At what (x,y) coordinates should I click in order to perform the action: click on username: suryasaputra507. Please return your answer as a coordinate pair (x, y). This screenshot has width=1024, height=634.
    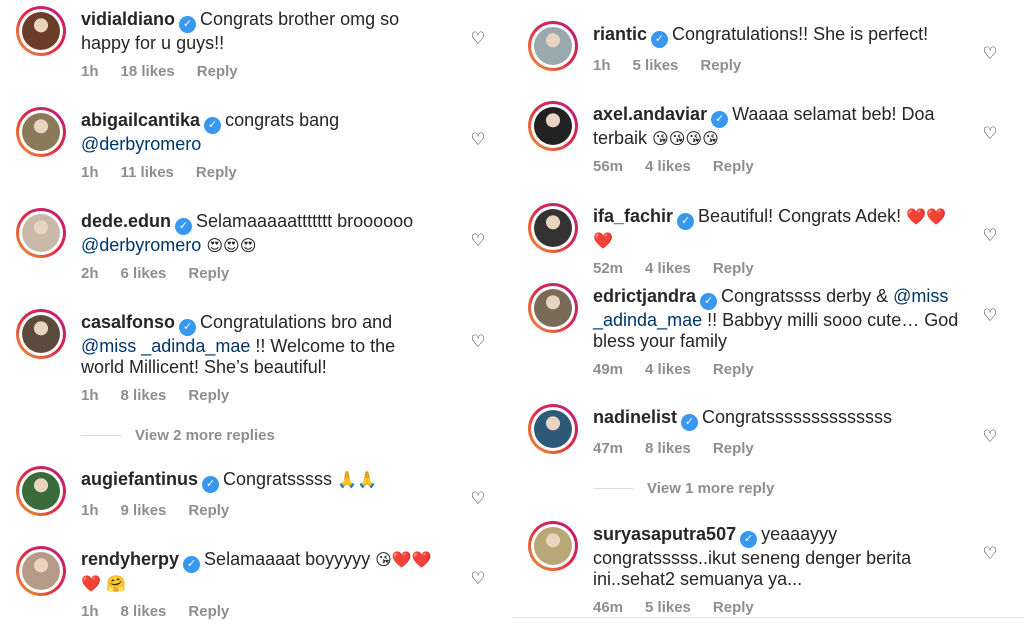
    Looking at the image, I should click on (664, 534).